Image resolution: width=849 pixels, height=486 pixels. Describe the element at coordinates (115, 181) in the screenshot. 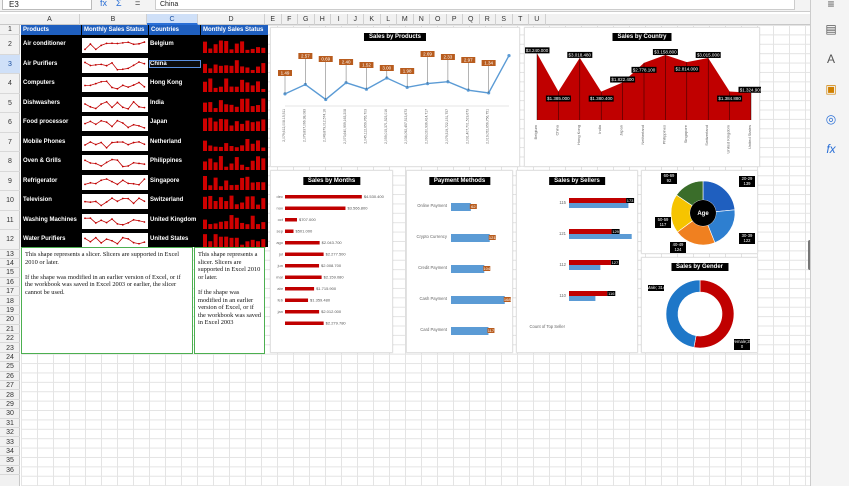

I see `sparkline-svg` at that location.